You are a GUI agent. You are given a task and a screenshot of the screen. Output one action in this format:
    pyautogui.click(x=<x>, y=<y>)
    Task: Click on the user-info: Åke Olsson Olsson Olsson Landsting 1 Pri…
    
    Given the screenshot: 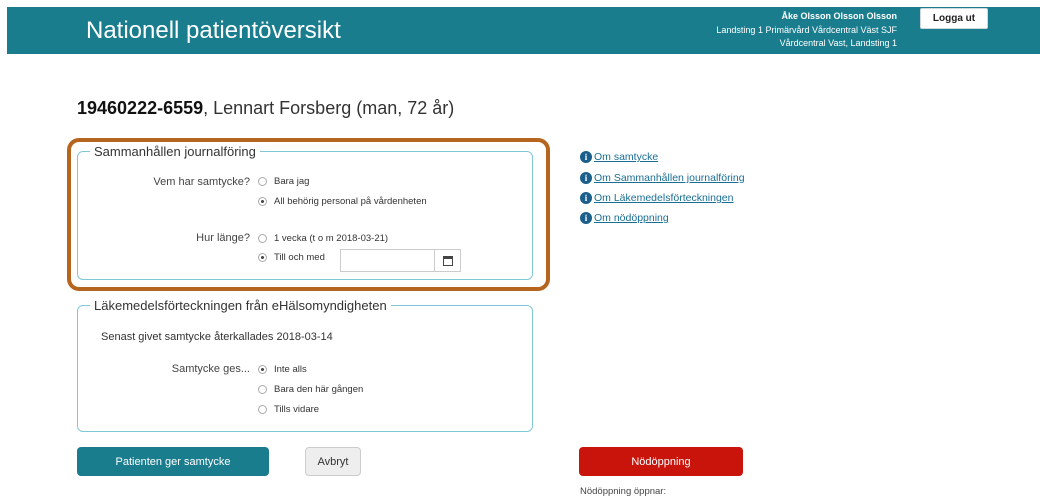 What is the action you would take?
    pyautogui.click(x=762, y=30)
    